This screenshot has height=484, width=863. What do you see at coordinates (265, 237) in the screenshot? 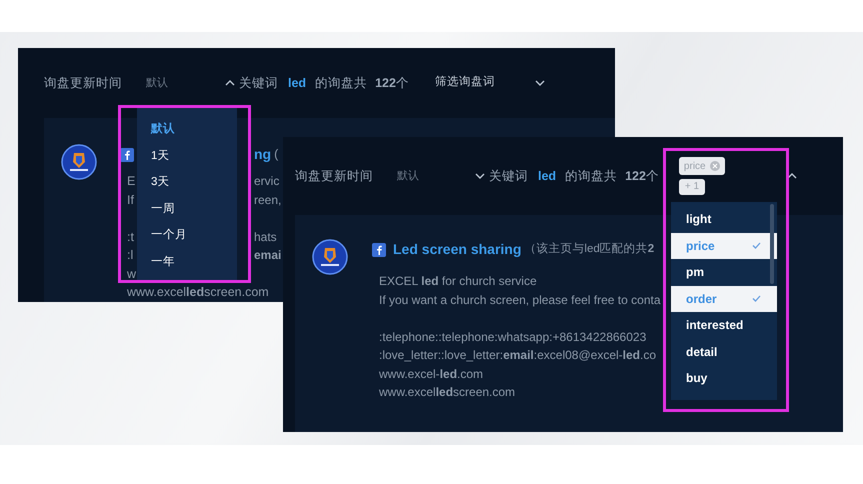
I see `post-text-fragment: hats` at bounding box center [265, 237].